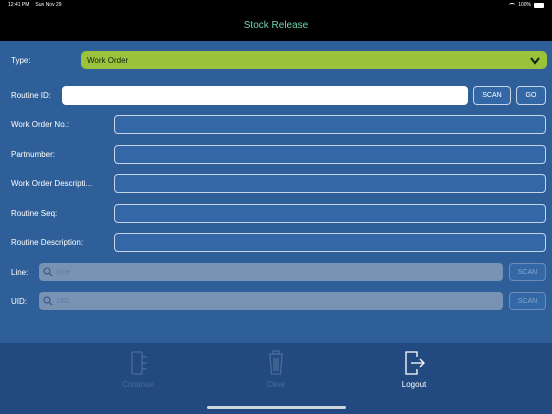 This screenshot has width=552, height=414. I want to click on work-order-no-field, so click(330, 124).